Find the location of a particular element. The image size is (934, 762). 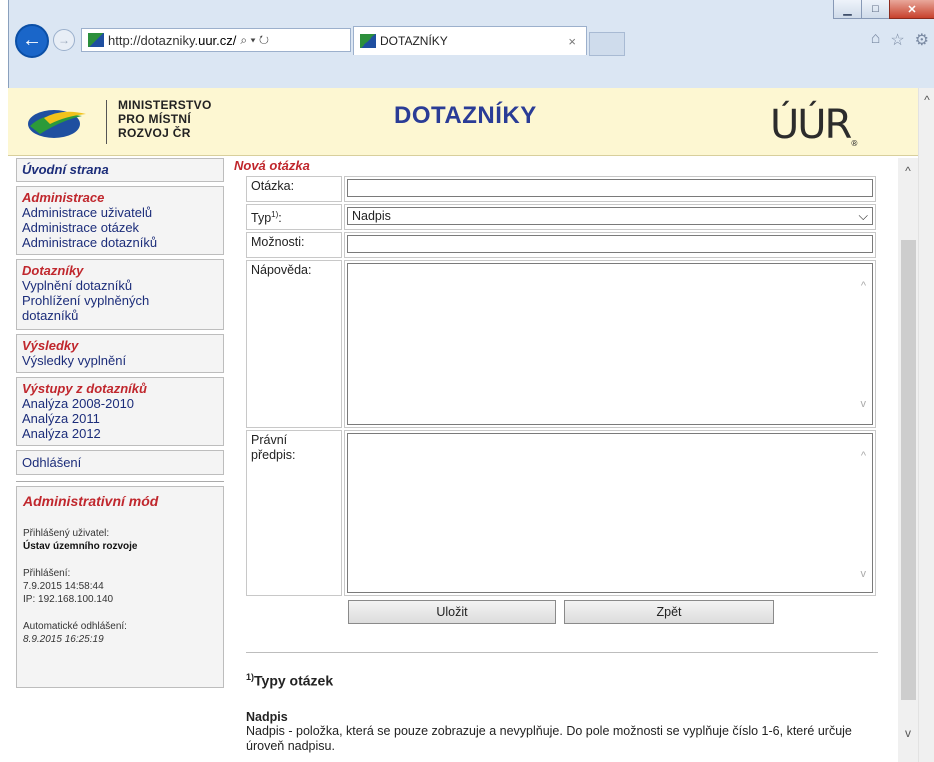

uur-logo: ÚÚR® is located at coordinates (814, 125).